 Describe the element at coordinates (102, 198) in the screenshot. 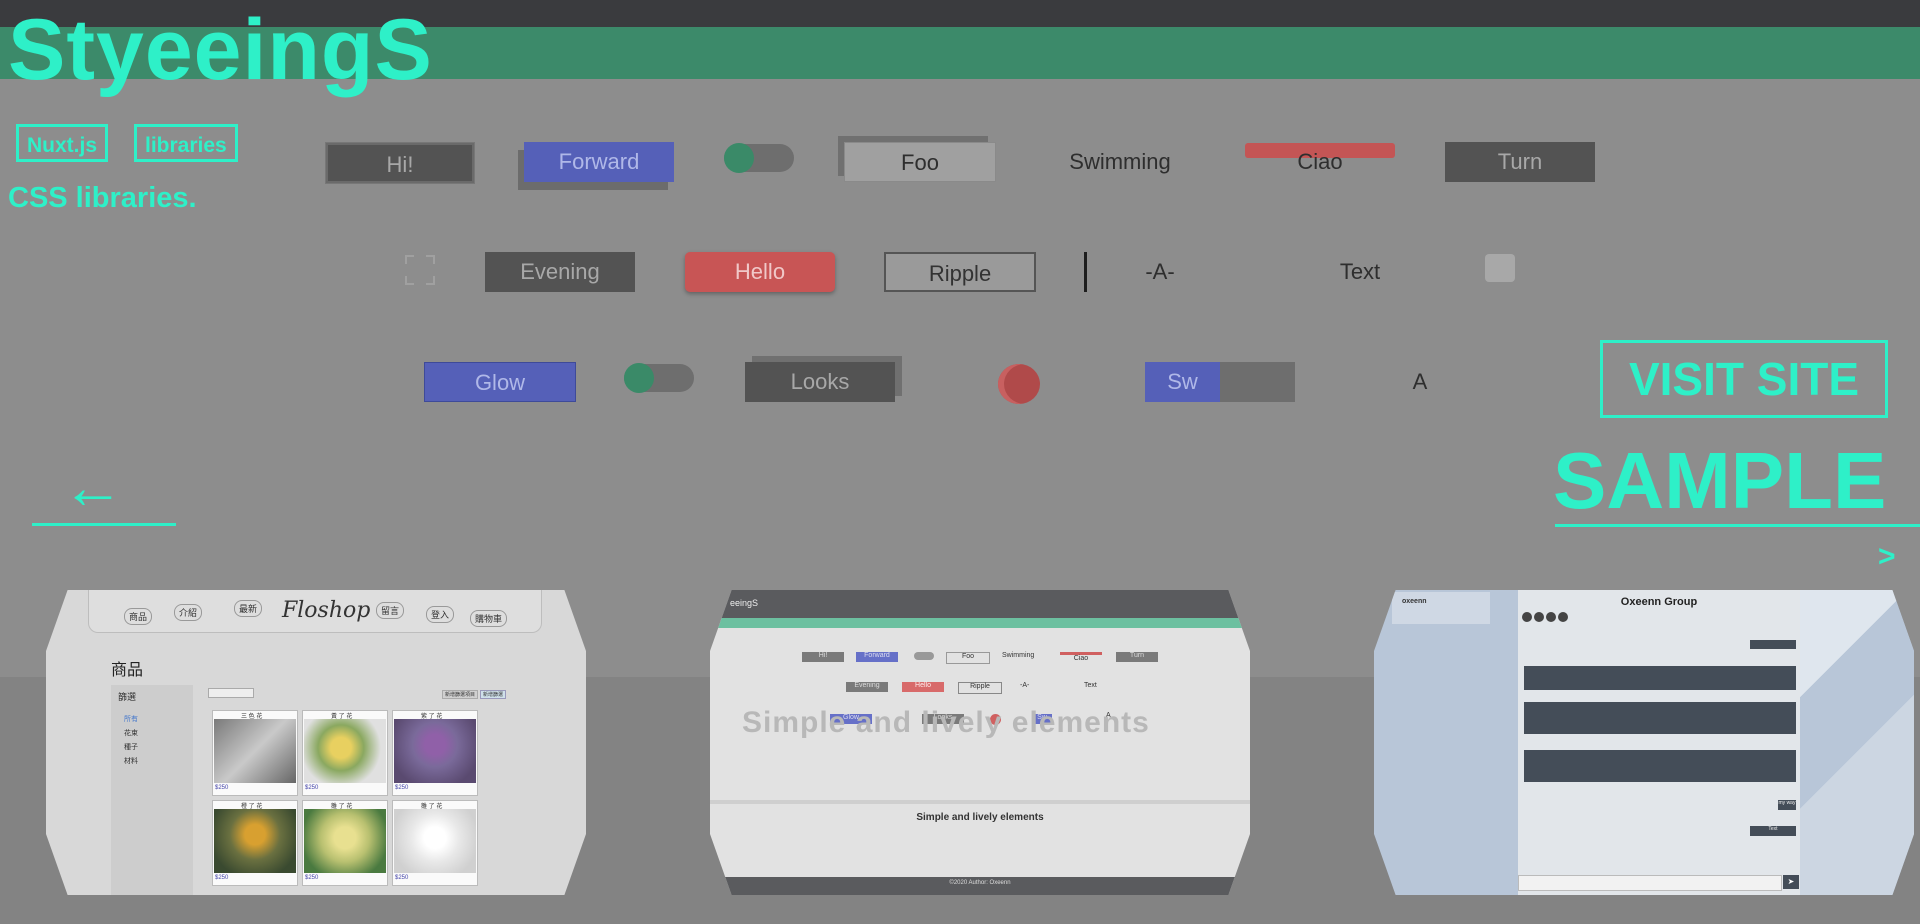

I see `site-subtitle: CSS libraries.` at that location.